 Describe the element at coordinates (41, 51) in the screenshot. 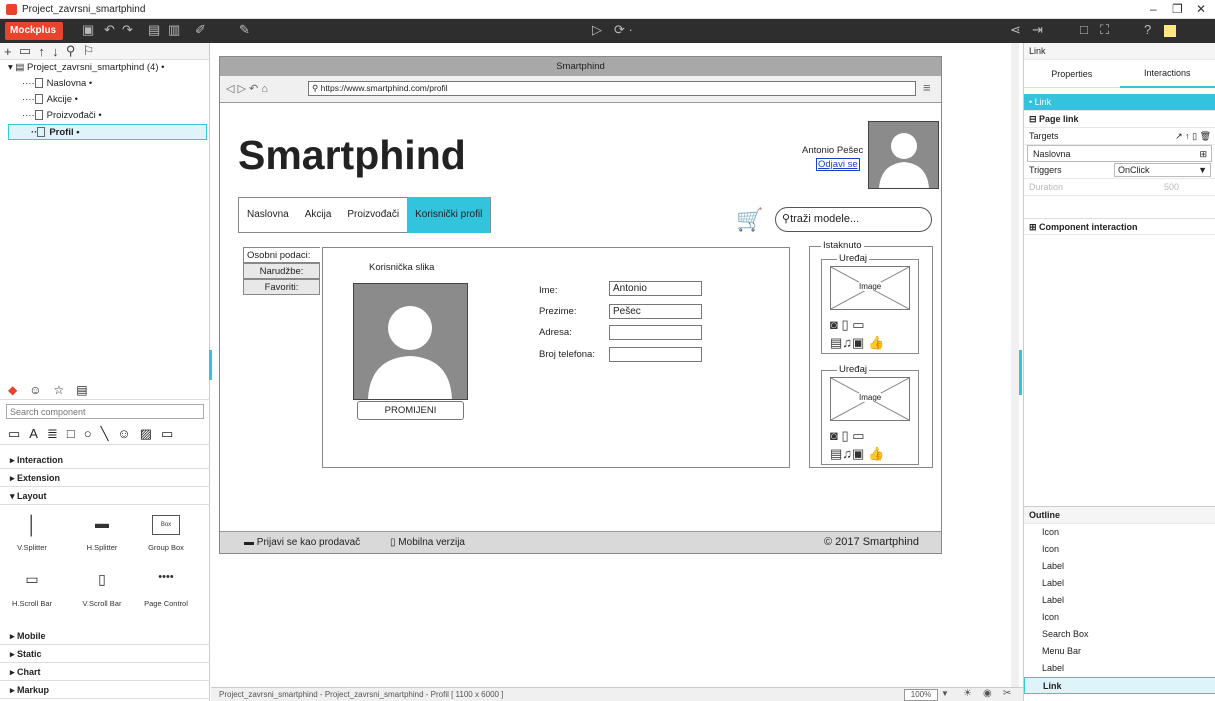

I see `move-up-icon: ↑` at that location.